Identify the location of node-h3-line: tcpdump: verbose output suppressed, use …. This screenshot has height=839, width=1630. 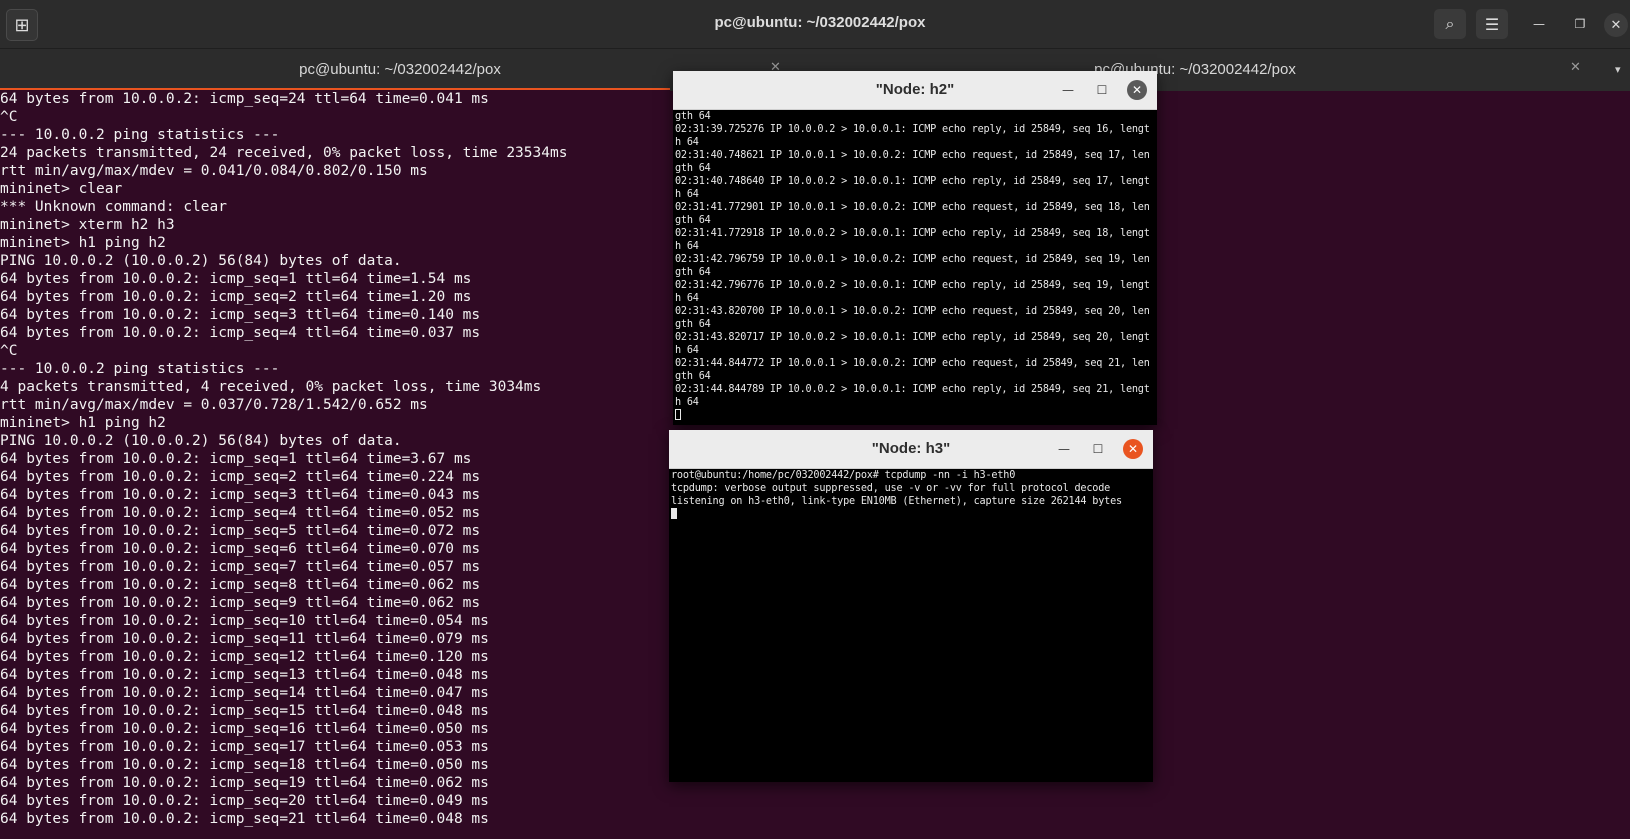
(891, 488).